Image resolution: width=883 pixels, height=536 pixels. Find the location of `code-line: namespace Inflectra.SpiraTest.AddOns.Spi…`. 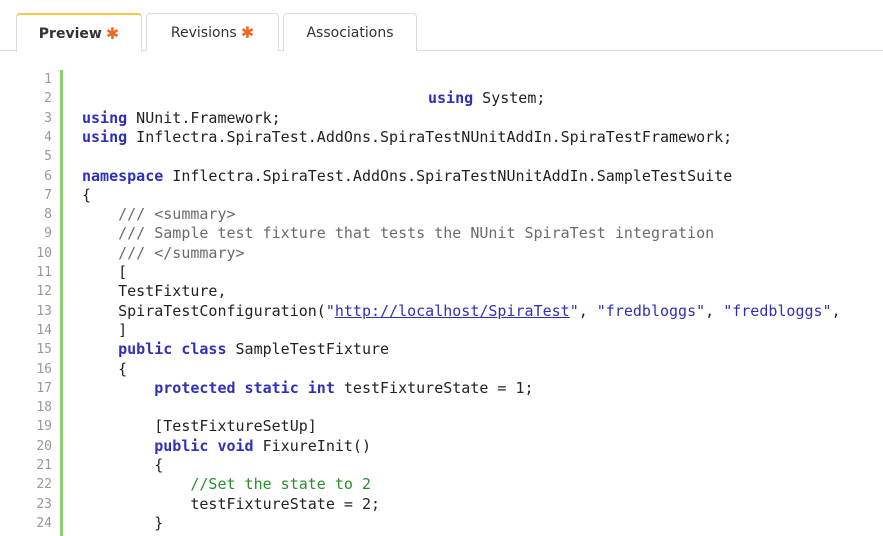

code-line: namespace Inflectra.SpiraTest.AddOns.Spi… is located at coordinates (407, 176).